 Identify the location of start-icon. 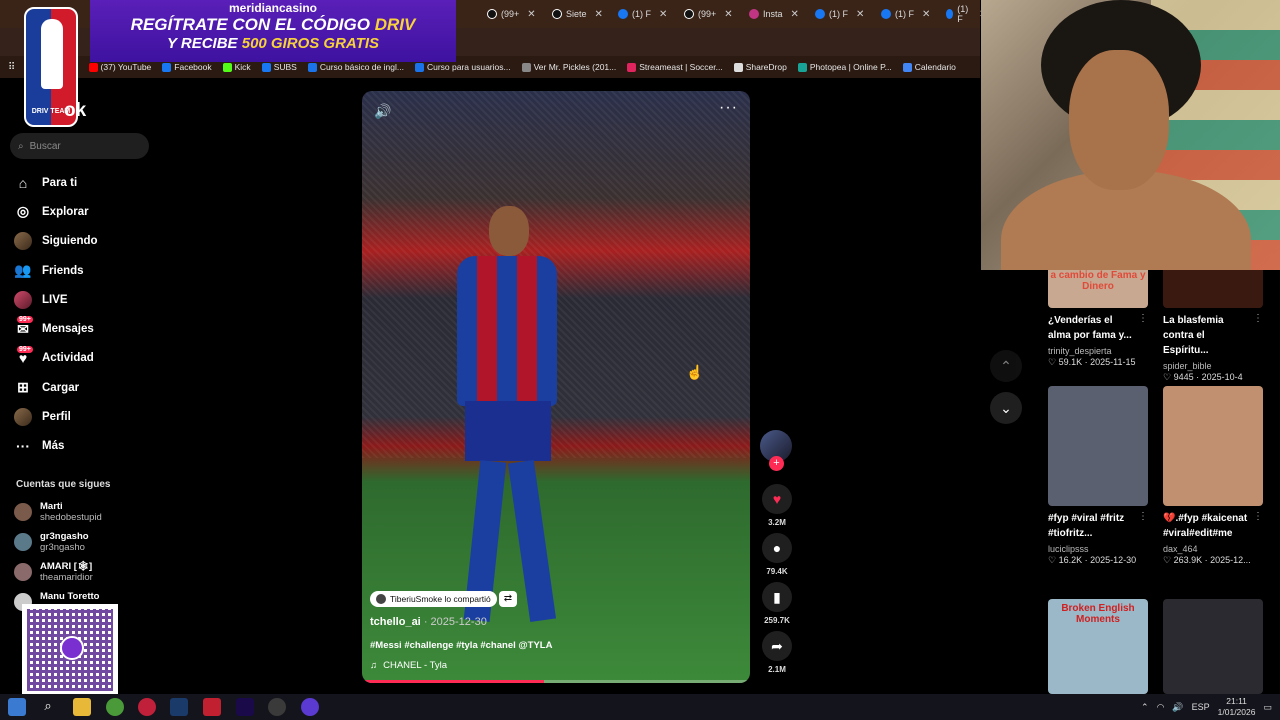
(17, 707).